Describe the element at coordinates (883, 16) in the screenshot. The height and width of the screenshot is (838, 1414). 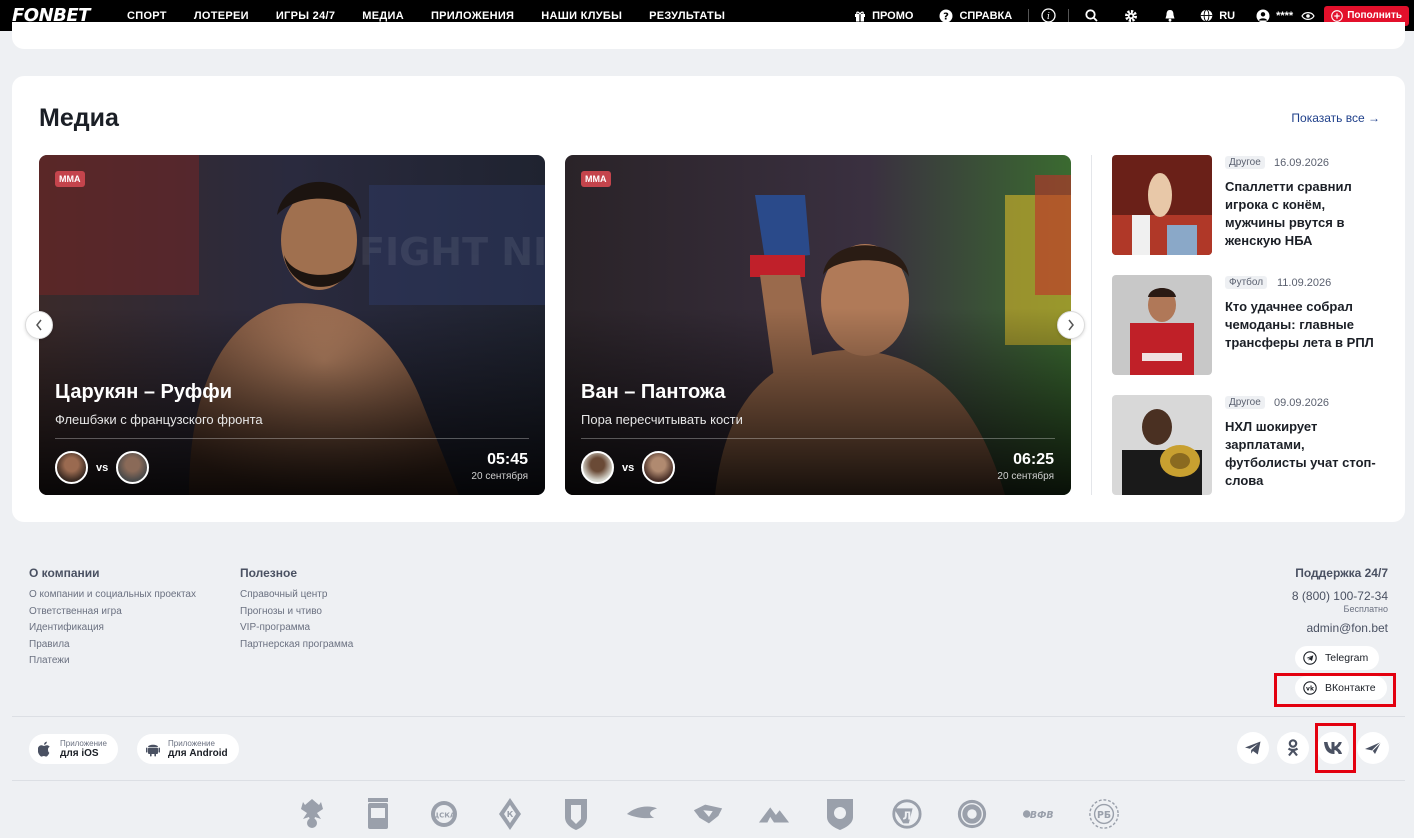
I see `promo-link: ПРОМО` at that location.